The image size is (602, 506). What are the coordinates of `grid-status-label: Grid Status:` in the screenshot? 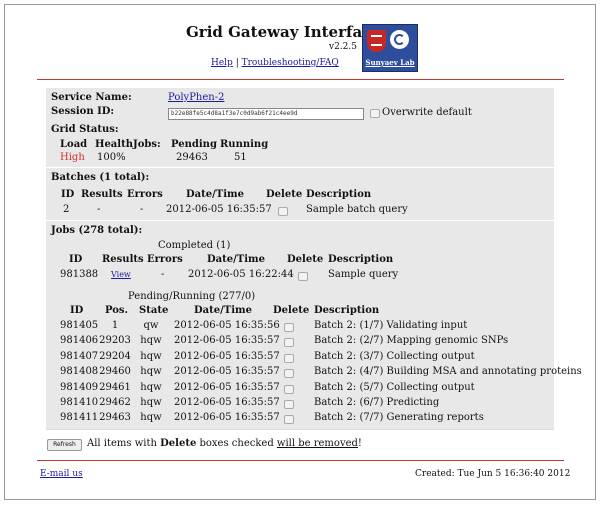 It's located at (85, 129).